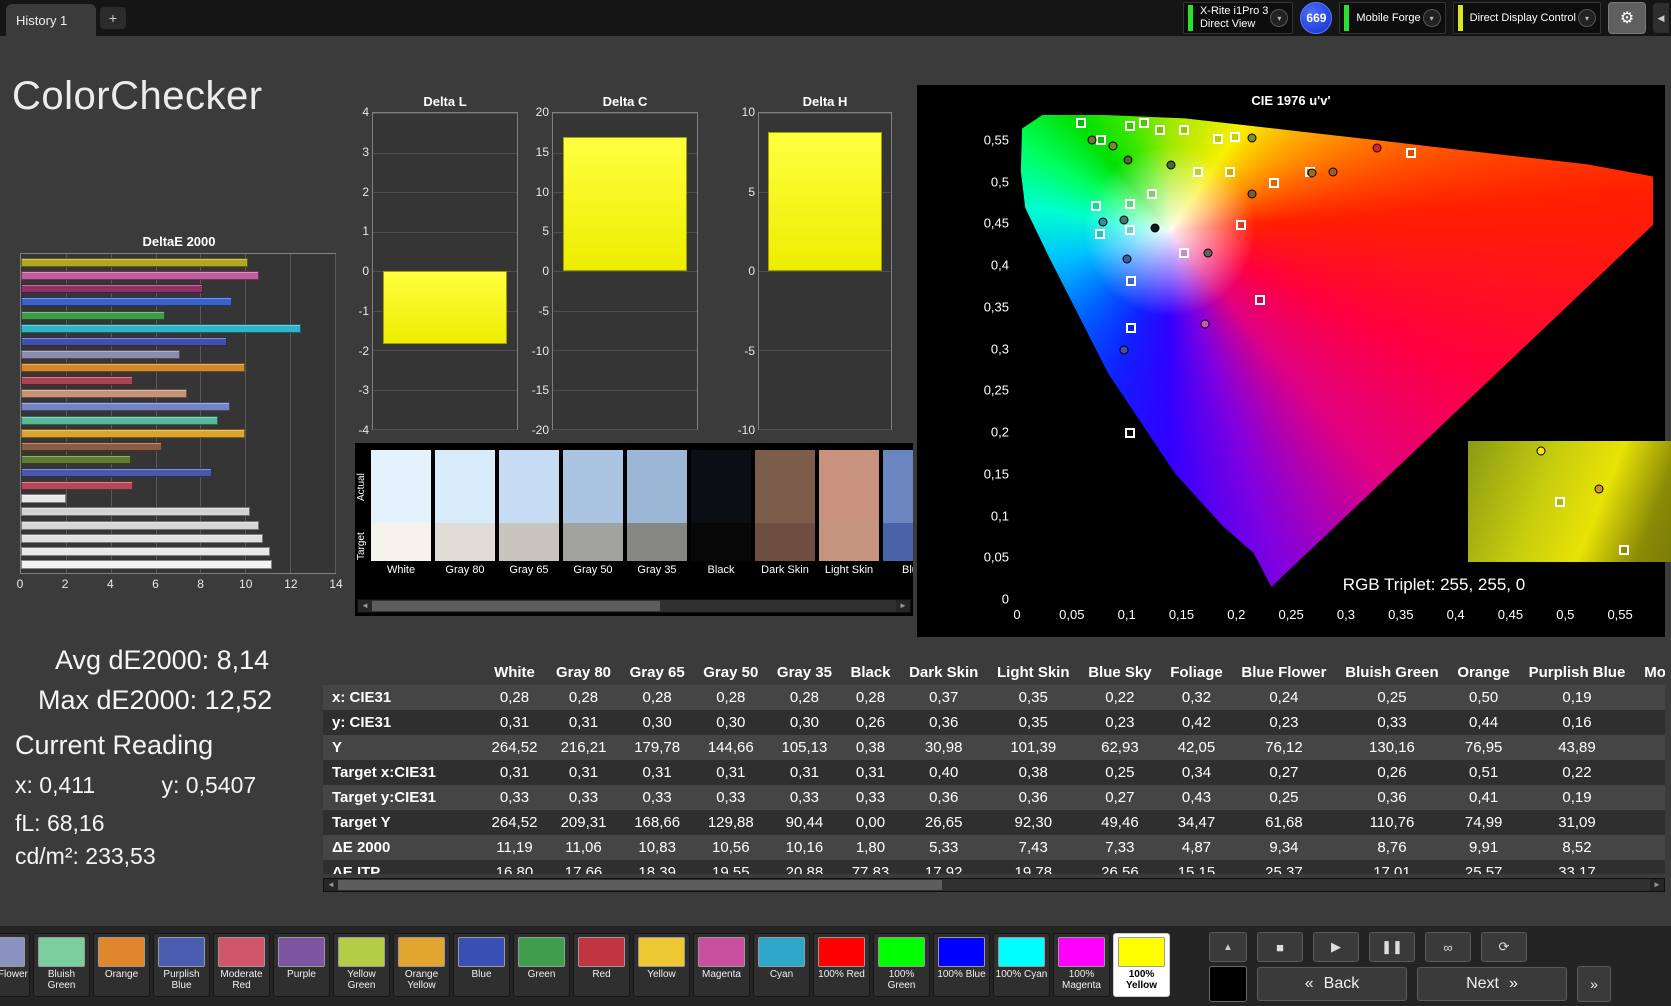 The image size is (1671, 1006). Describe the element at coordinates (301, 965) in the screenshot. I see `patch-button-purple: Purple` at that location.